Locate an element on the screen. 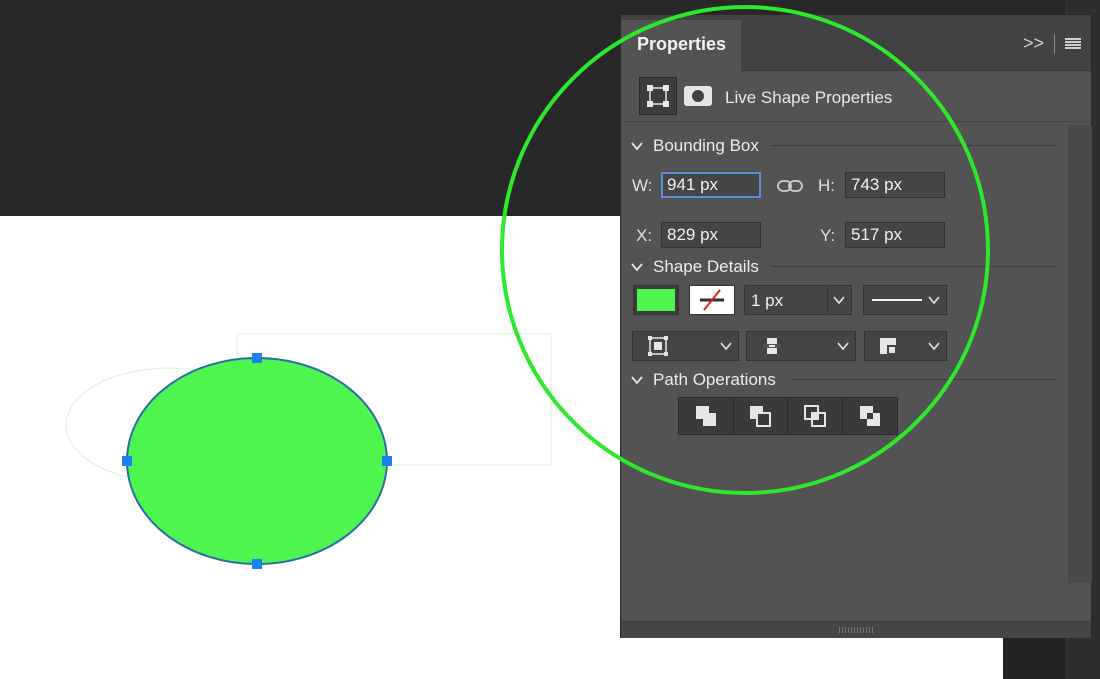 This screenshot has height=679, width=1100. line-corners-dropdown is located at coordinates (905, 346).